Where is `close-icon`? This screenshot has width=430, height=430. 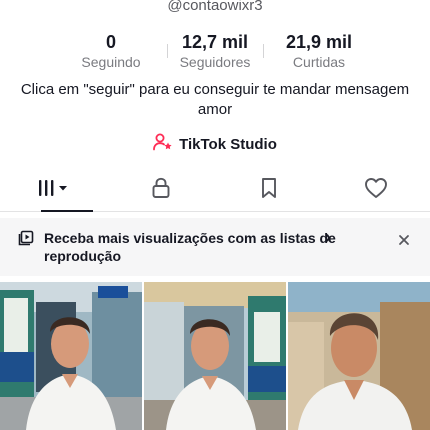
close-icon is located at coordinates (404, 242).